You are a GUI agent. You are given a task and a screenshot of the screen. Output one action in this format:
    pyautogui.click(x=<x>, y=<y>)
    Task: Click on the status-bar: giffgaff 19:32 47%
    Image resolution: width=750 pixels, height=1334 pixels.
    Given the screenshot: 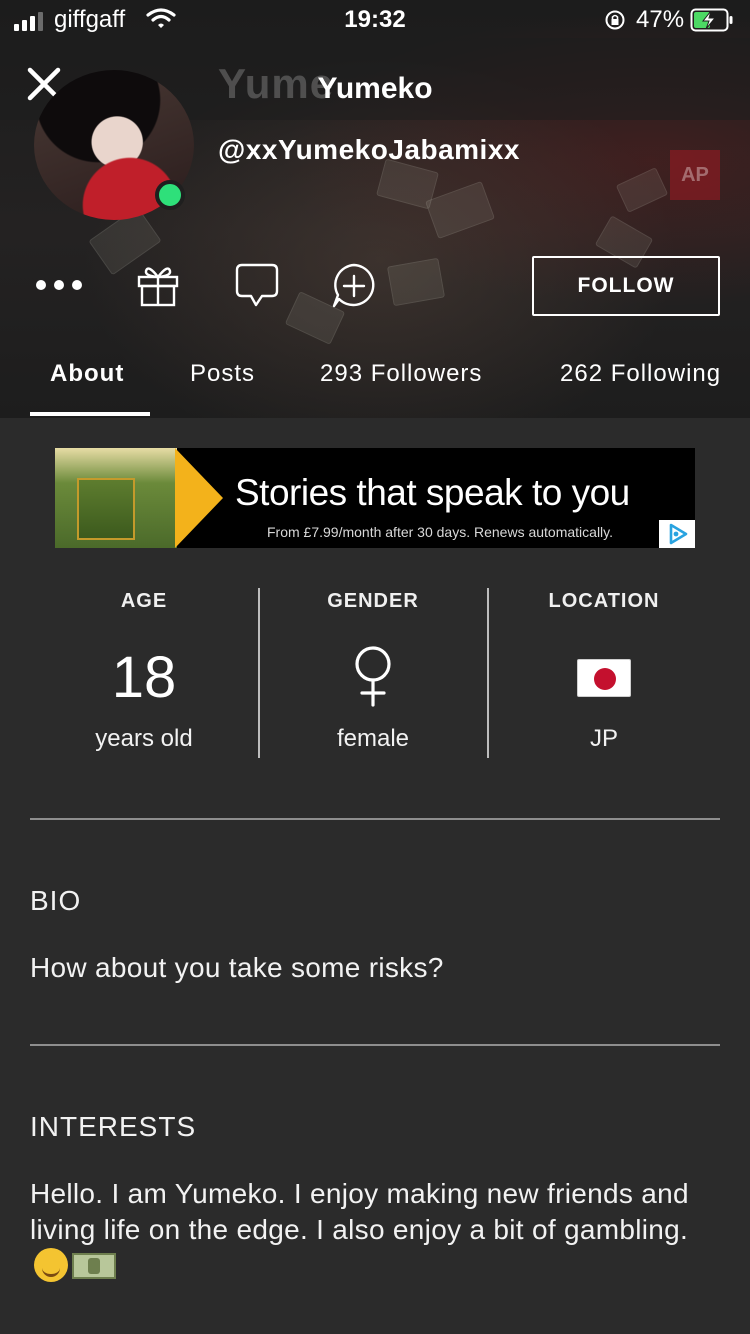 What is the action you would take?
    pyautogui.click(x=375, y=20)
    